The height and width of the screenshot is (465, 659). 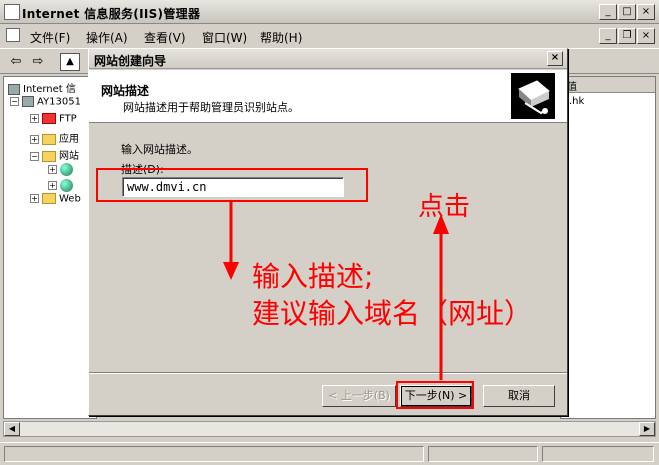 What do you see at coordinates (444, 207) in the screenshot?
I see `click-annotation: 点击` at bounding box center [444, 207].